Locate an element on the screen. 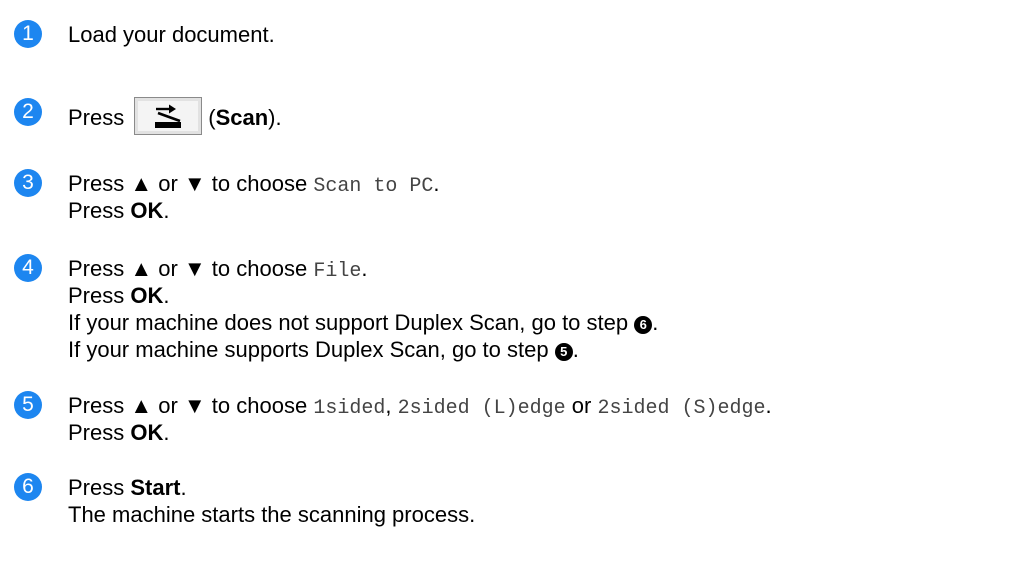 The height and width of the screenshot is (581, 1034). step-1-text: Load your document. is located at coordinates (171, 35).